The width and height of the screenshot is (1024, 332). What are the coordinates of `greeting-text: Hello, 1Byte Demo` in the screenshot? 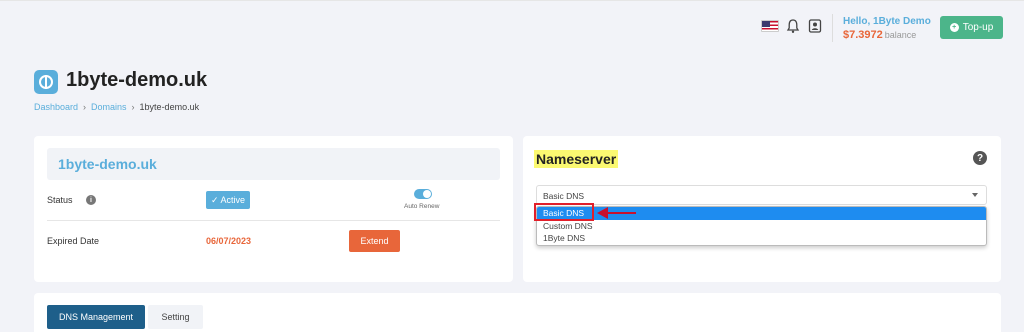 It's located at (887, 21).